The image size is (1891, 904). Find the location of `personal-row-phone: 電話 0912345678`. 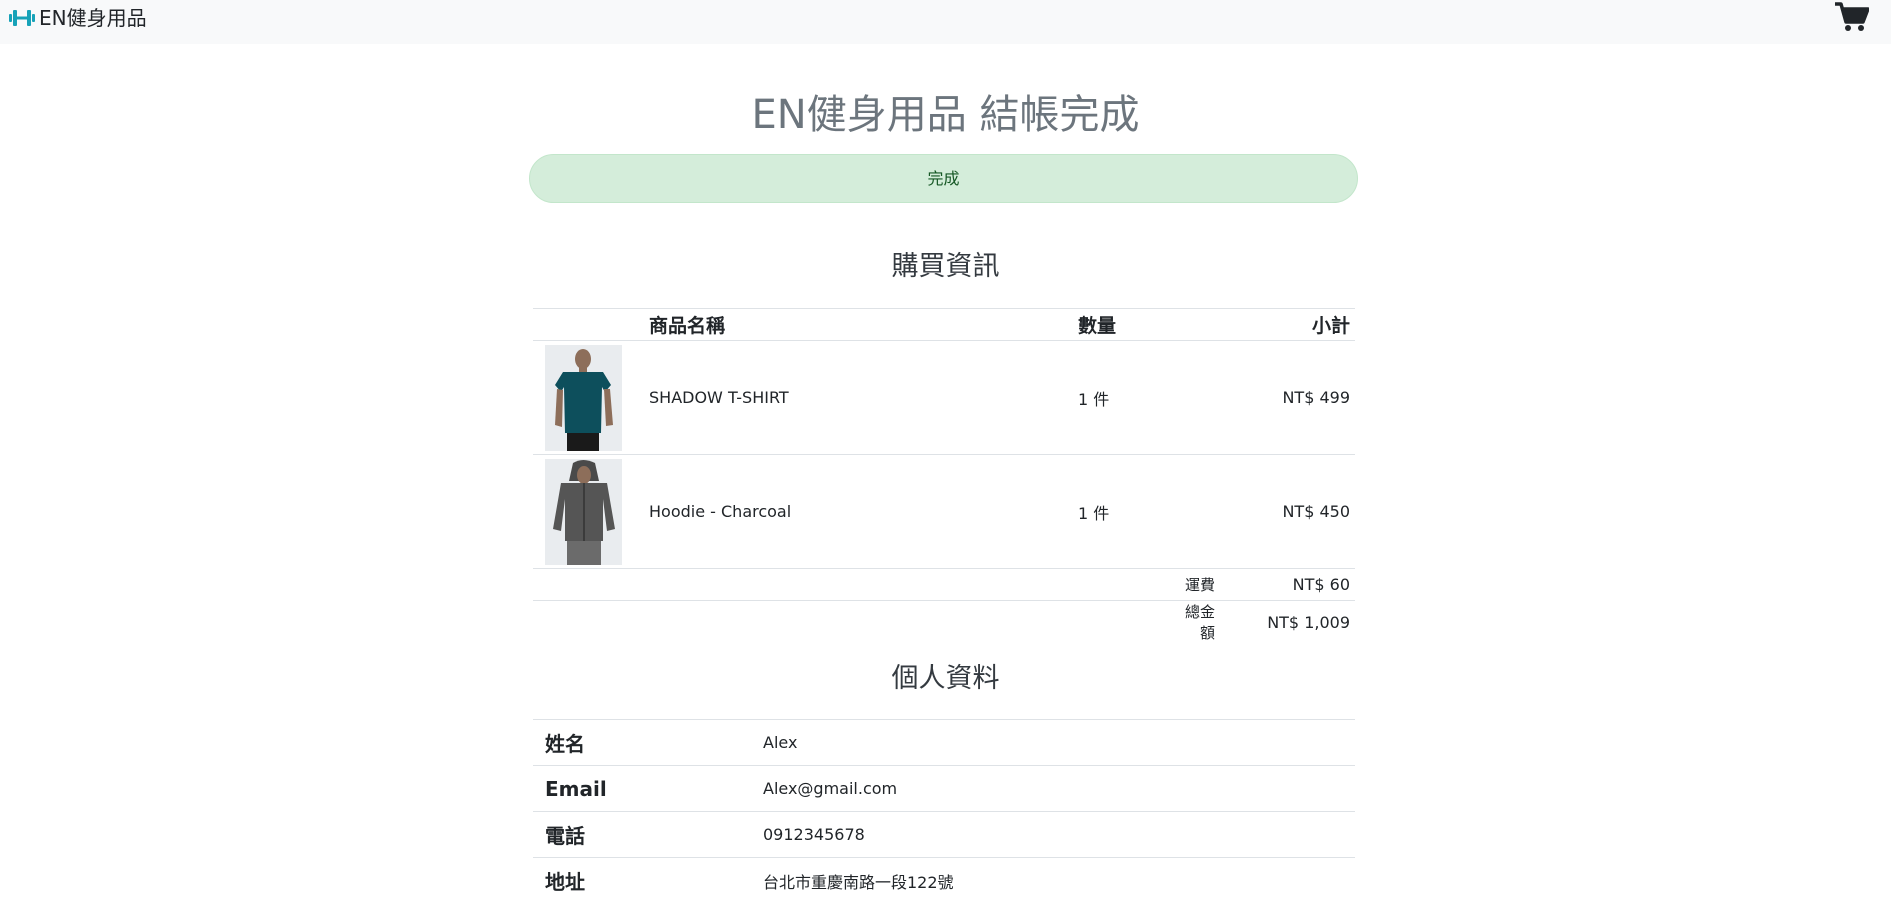

personal-row-phone: 電話 0912345678 is located at coordinates (944, 834).